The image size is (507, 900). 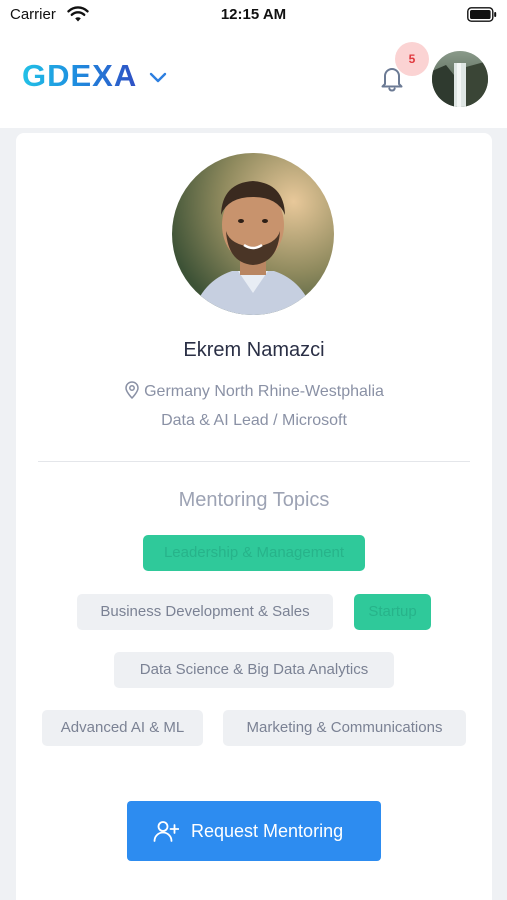 What do you see at coordinates (254, 420) in the screenshot?
I see `mentor-role: Data & AI Lead / Microsoft` at bounding box center [254, 420].